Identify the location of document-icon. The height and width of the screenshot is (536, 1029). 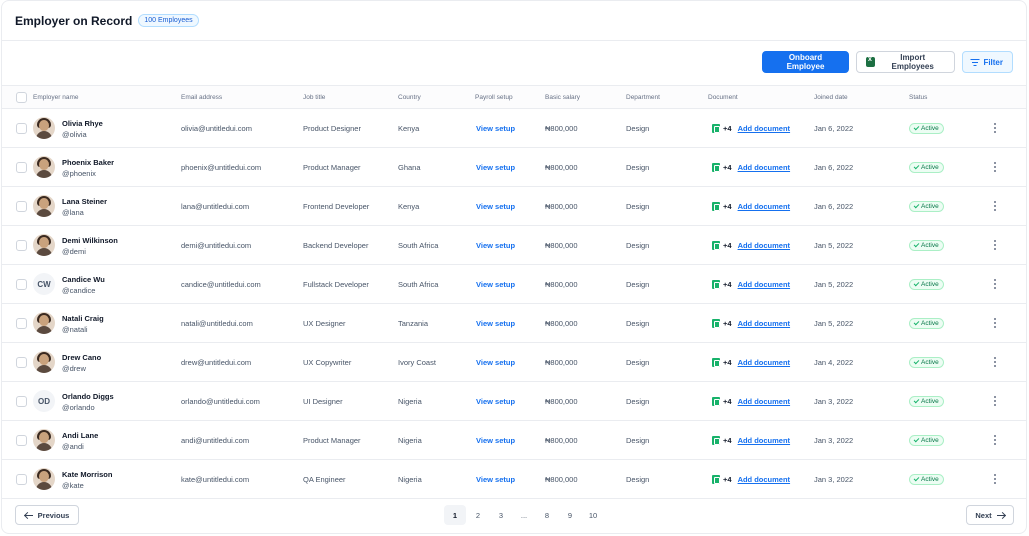
(716, 284).